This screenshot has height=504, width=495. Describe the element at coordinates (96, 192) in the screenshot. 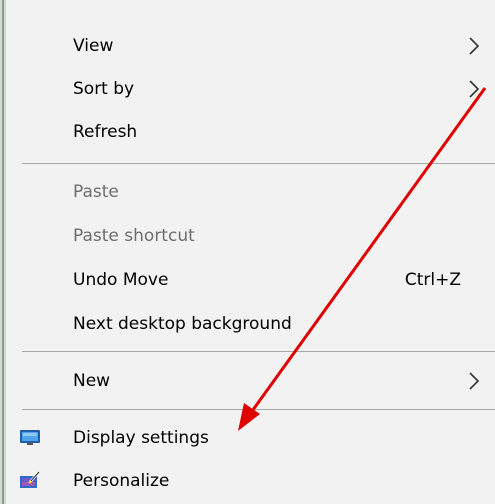

I see `menu-item-label: Paste` at that location.